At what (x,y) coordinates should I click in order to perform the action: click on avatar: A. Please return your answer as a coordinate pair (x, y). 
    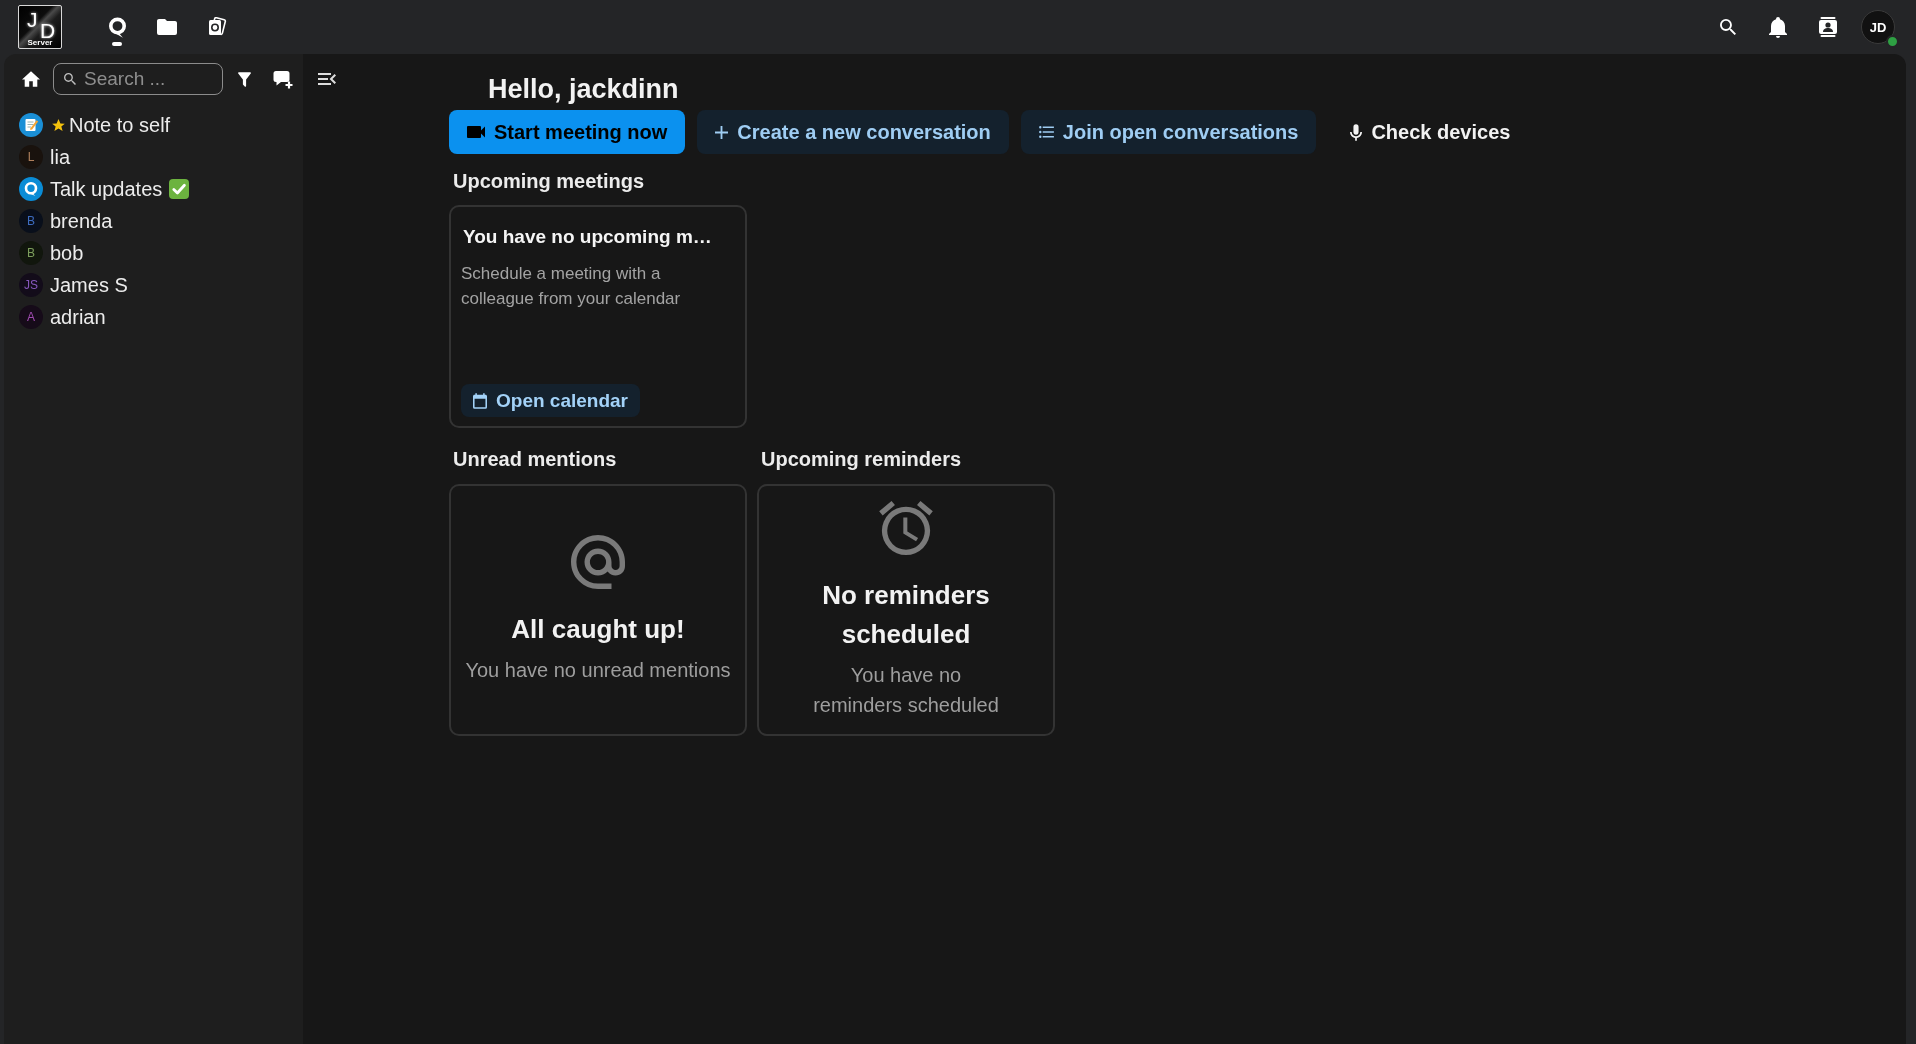
    Looking at the image, I should click on (31, 317).